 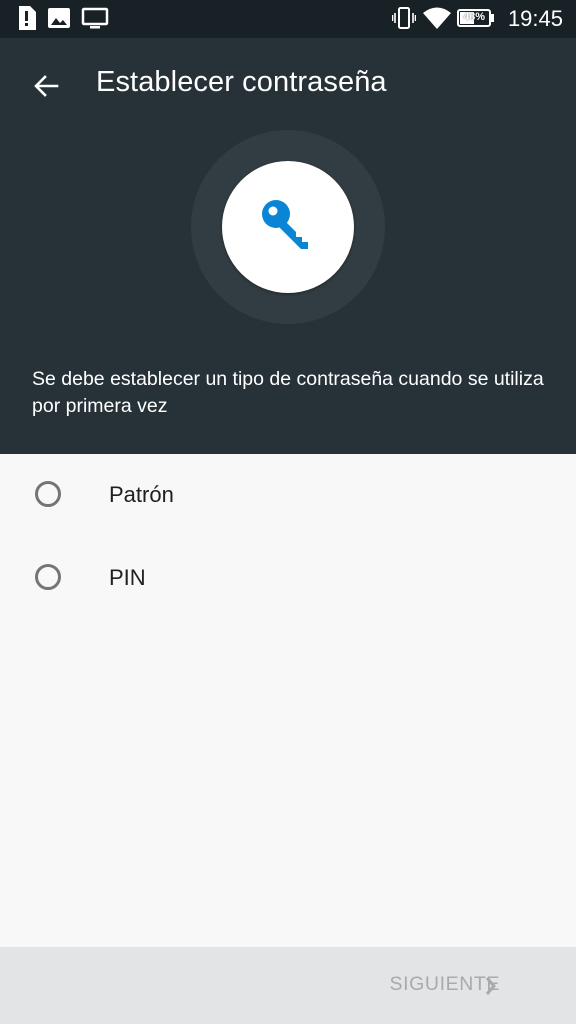 I want to click on alert-notification-icon, so click(x=27, y=18).